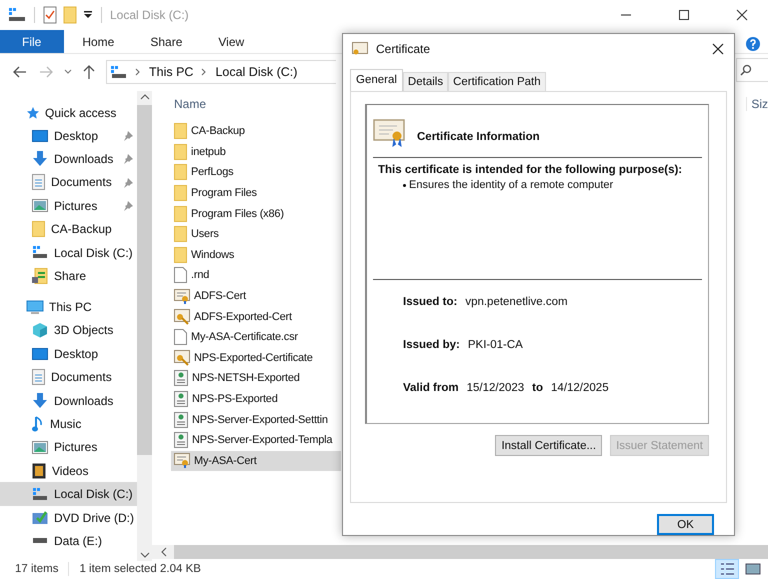  I want to click on file-row: Windows, so click(256, 255).